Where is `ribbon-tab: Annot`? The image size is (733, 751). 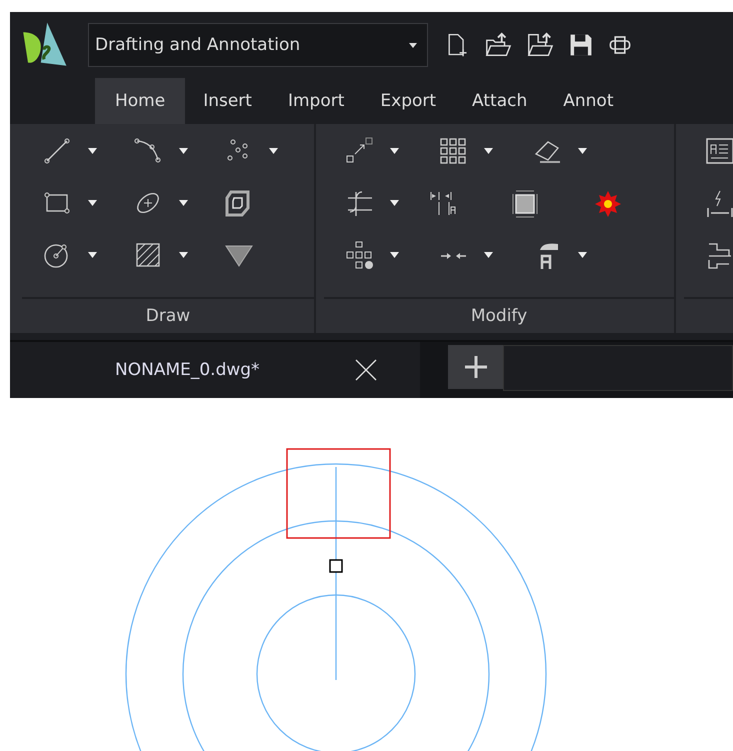
ribbon-tab: Annot is located at coordinates (588, 101).